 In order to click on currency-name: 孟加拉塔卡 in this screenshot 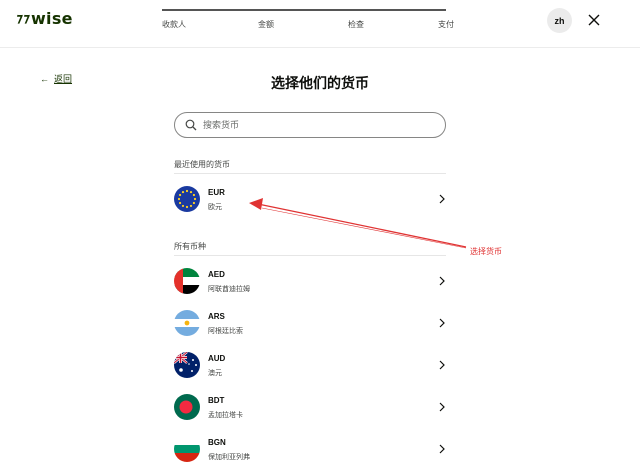, I will do `click(225, 415)`.